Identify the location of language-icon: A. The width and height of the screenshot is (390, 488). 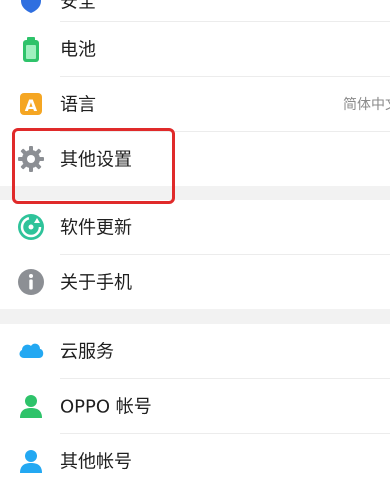
(31, 104).